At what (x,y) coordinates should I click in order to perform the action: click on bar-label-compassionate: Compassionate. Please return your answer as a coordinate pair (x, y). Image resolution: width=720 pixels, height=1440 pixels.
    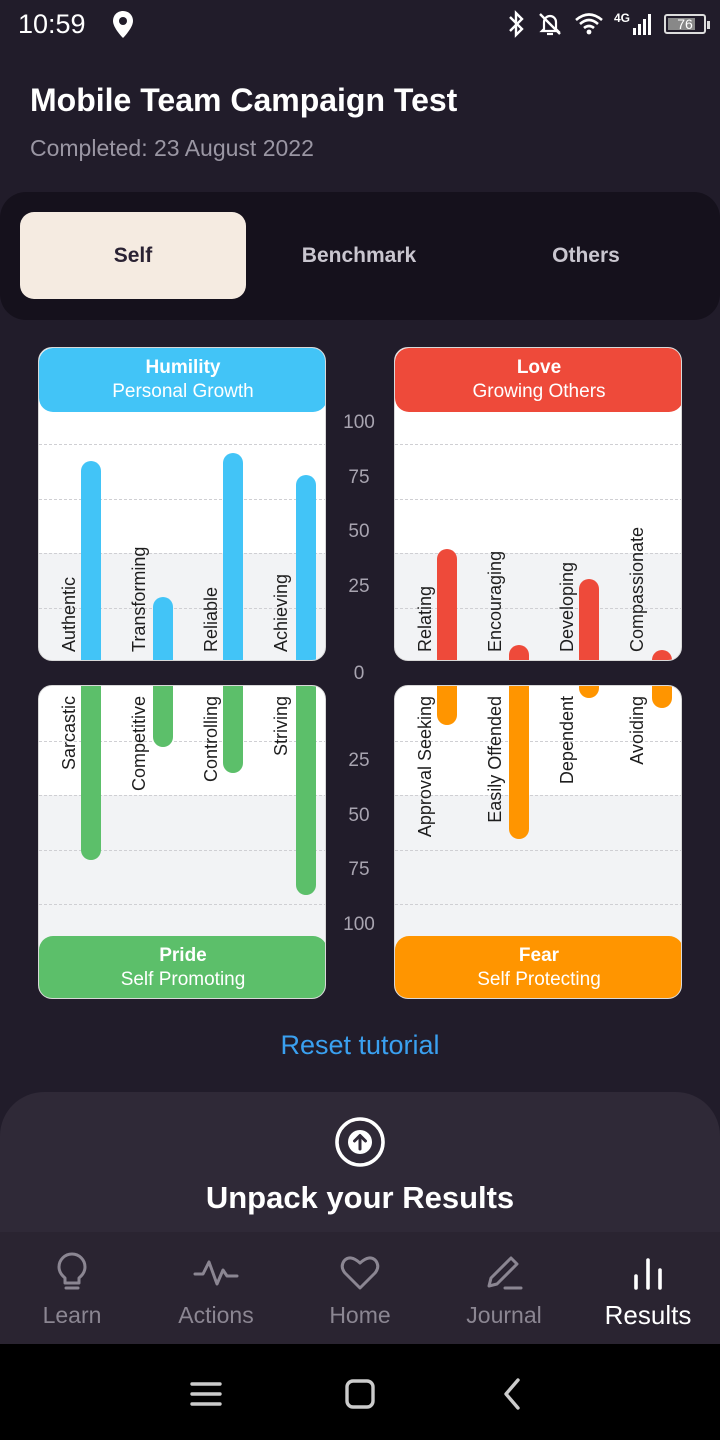
    Looking at the image, I should click on (637, 589).